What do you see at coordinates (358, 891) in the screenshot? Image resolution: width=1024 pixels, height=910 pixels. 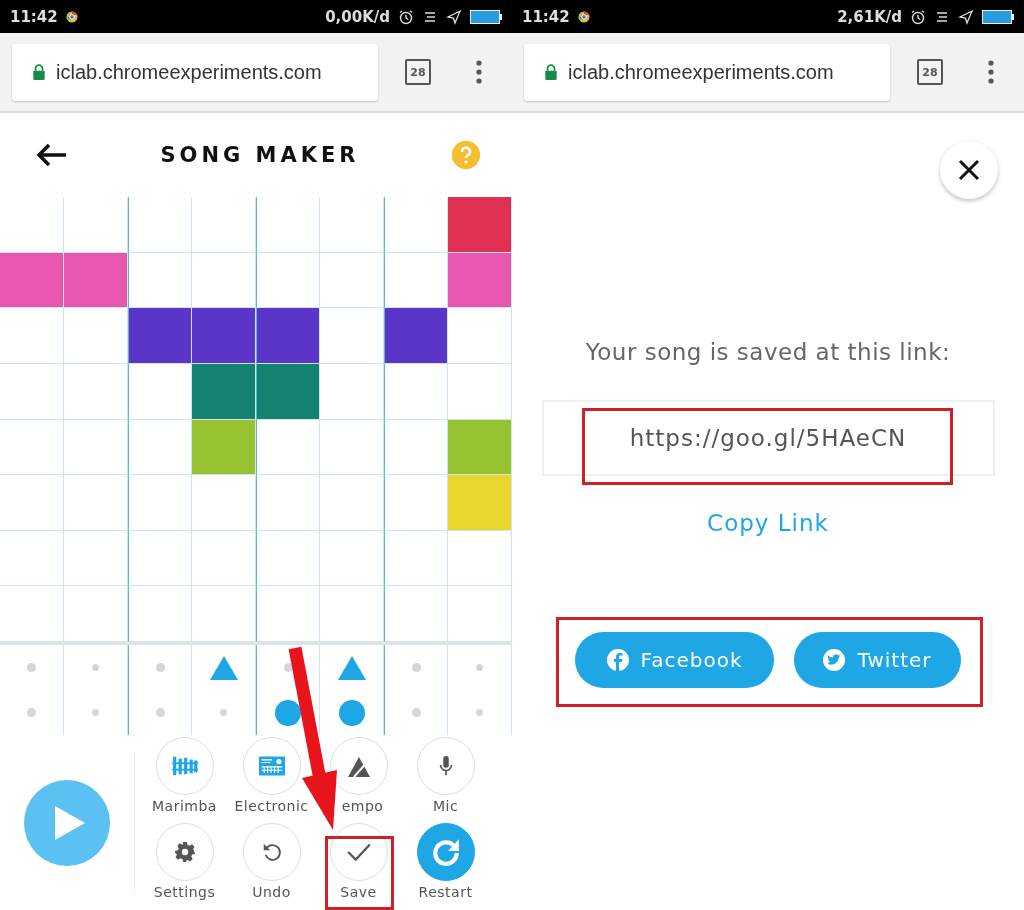 I see `tool-label: Save` at bounding box center [358, 891].